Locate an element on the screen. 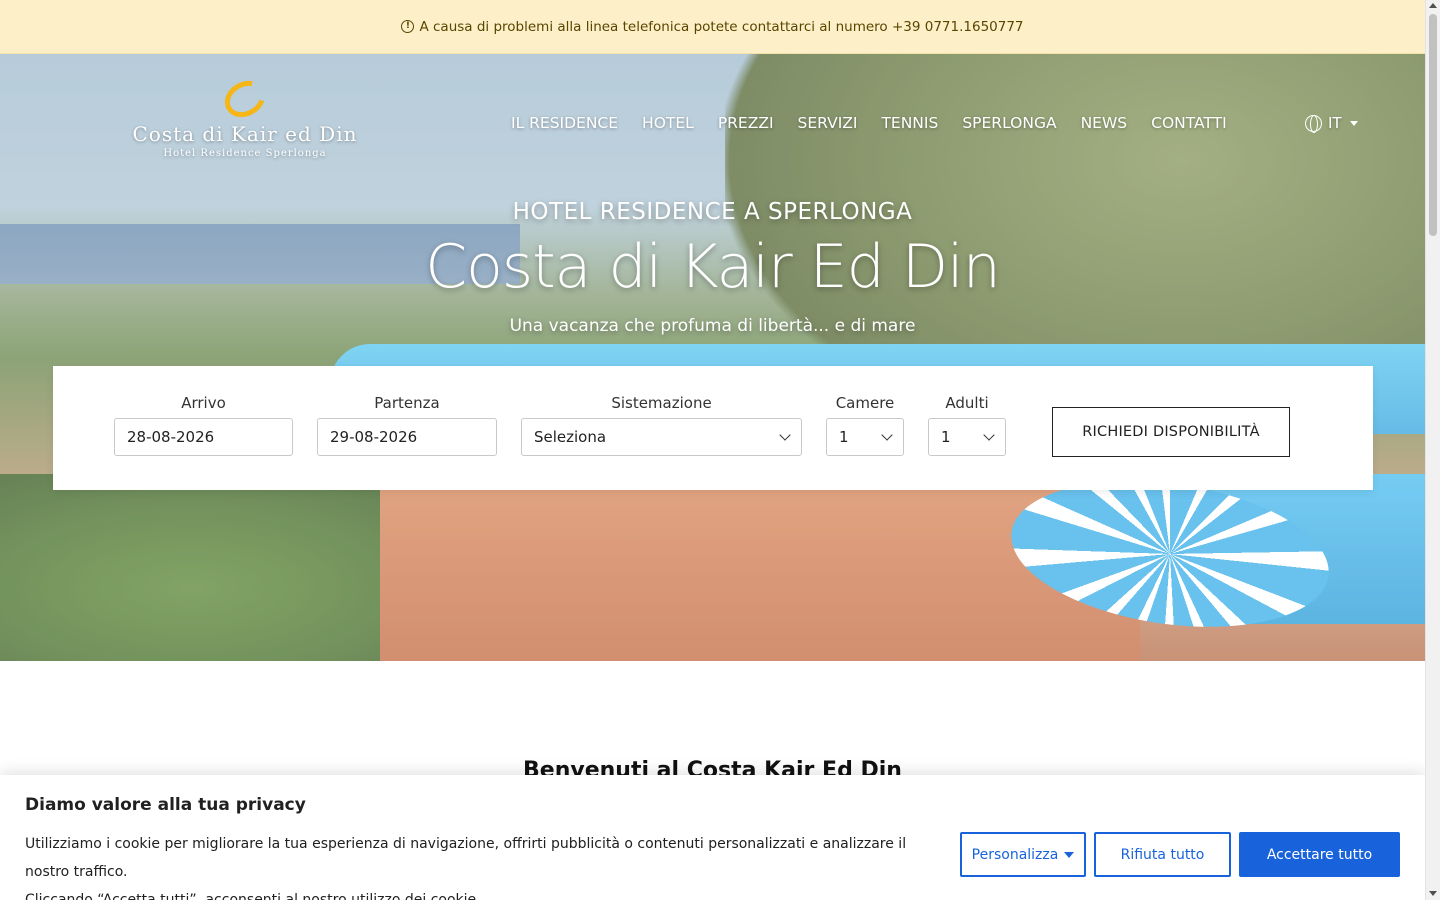  globe-icon is located at coordinates (1313, 123).